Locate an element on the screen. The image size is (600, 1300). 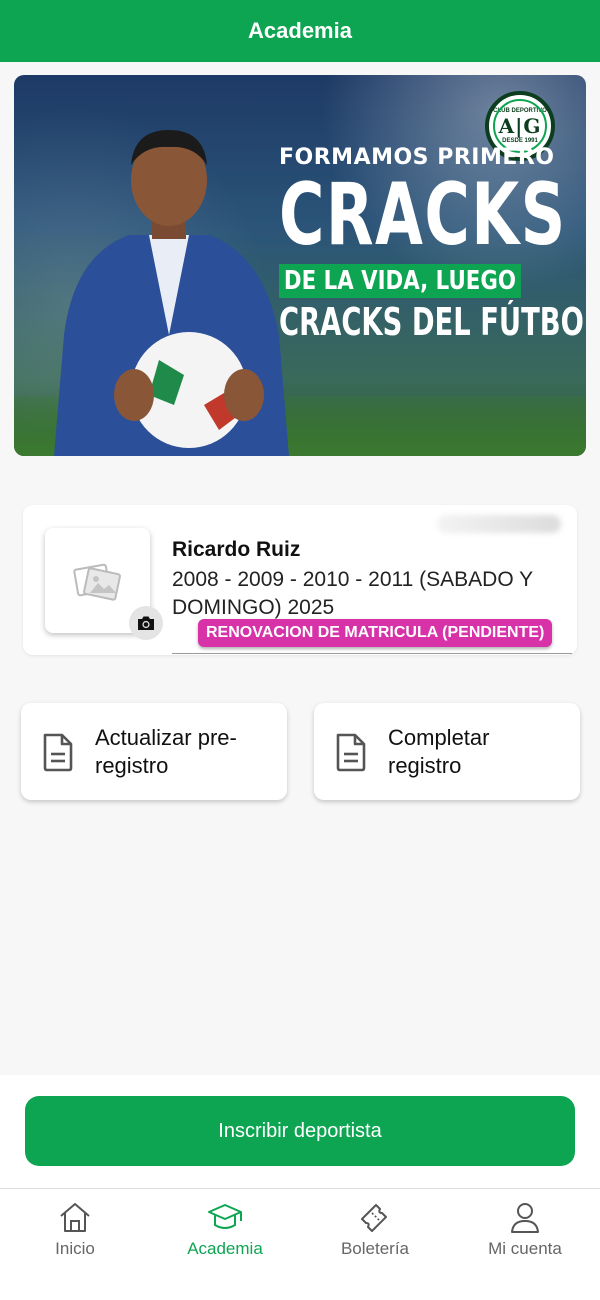
tab-boleteria: Boletería is located at coordinates (375, 1244).